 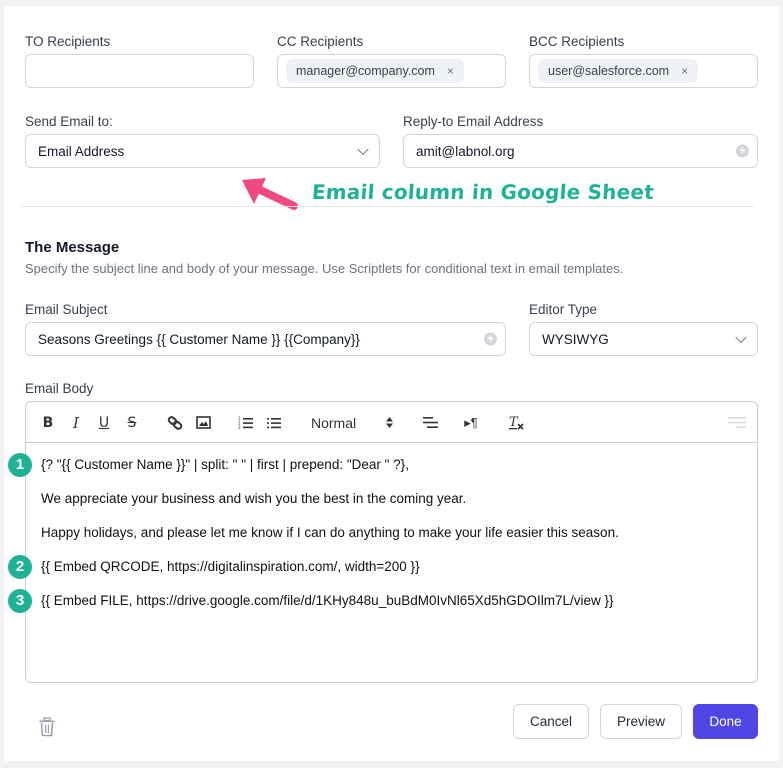 What do you see at coordinates (59, 388) in the screenshot?
I see `email-body-label: Email Body` at bounding box center [59, 388].